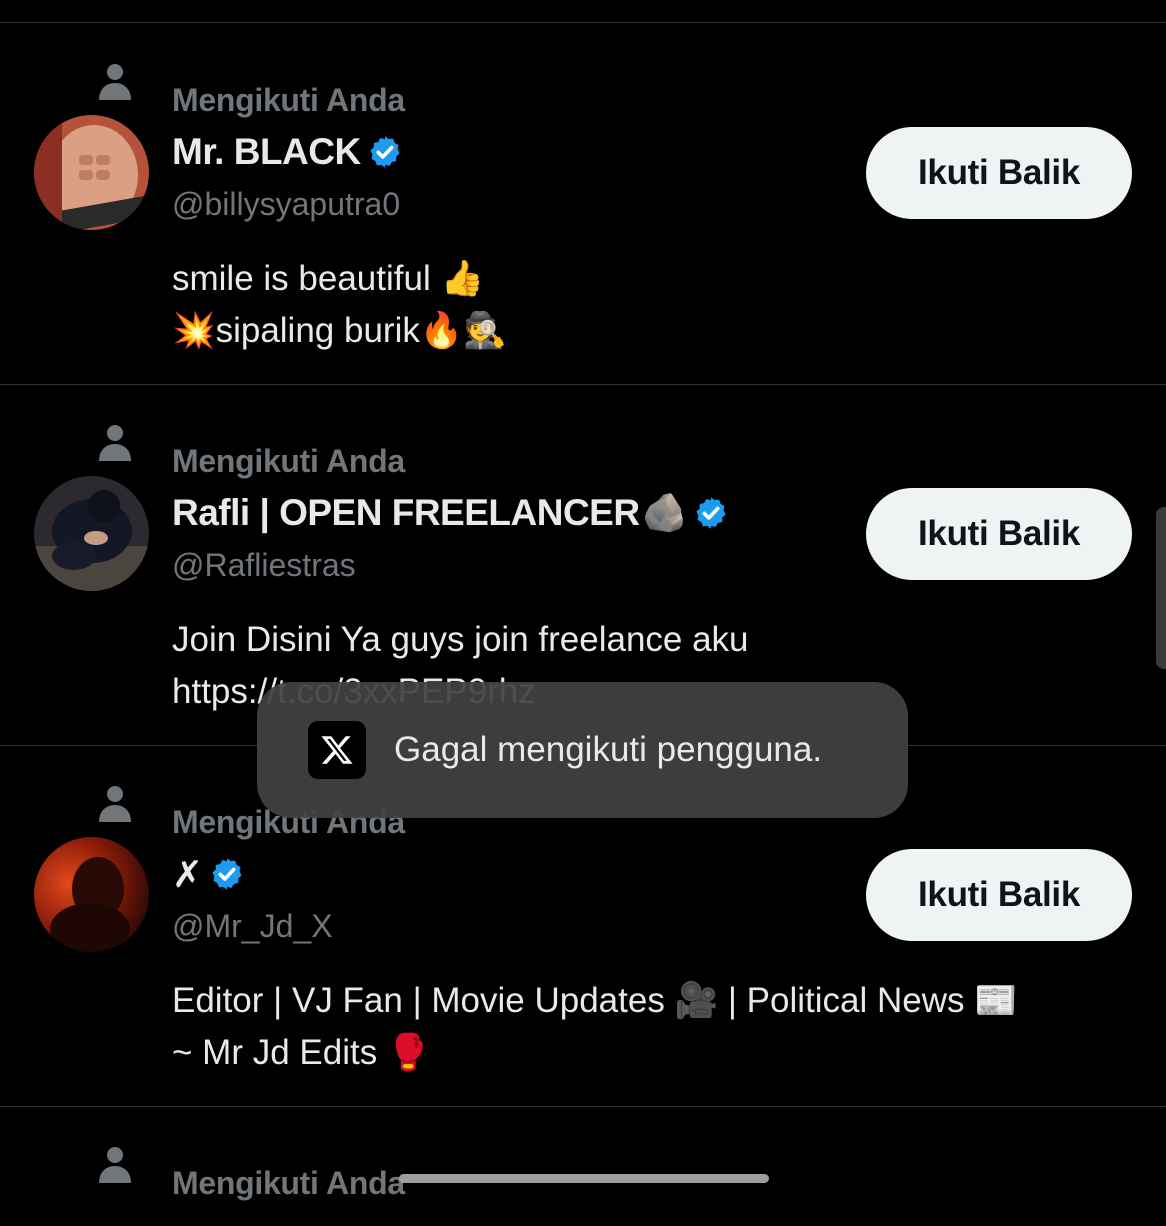 The width and height of the screenshot is (1166, 1226). What do you see at coordinates (252, 926) in the screenshot?
I see `user-handle: @Mr_Jd_X` at bounding box center [252, 926].